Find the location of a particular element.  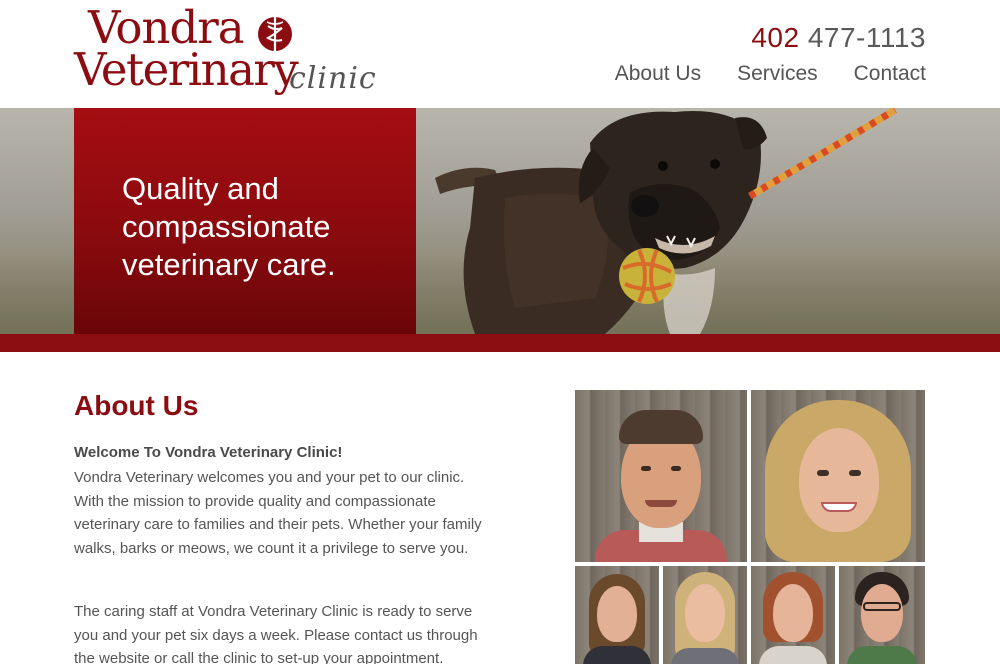

phone-area-code: 402 is located at coordinates (775, 37).